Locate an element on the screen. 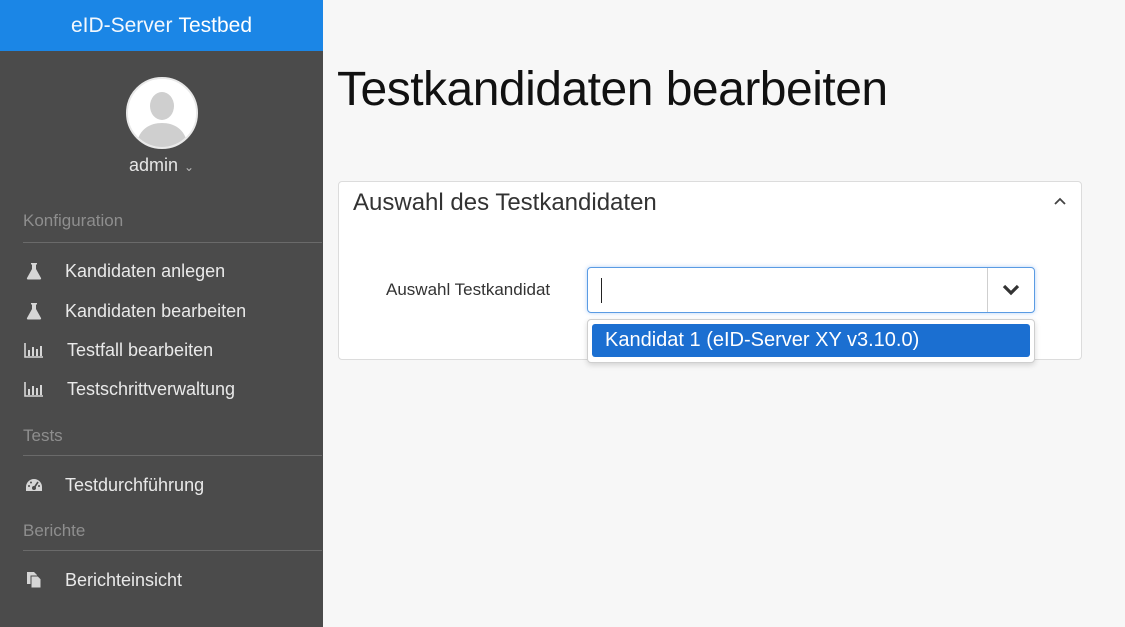  nav-item-kandidaten-bearbeiten: Kandidaten bearbeiten is located at coordinates (134, 311).